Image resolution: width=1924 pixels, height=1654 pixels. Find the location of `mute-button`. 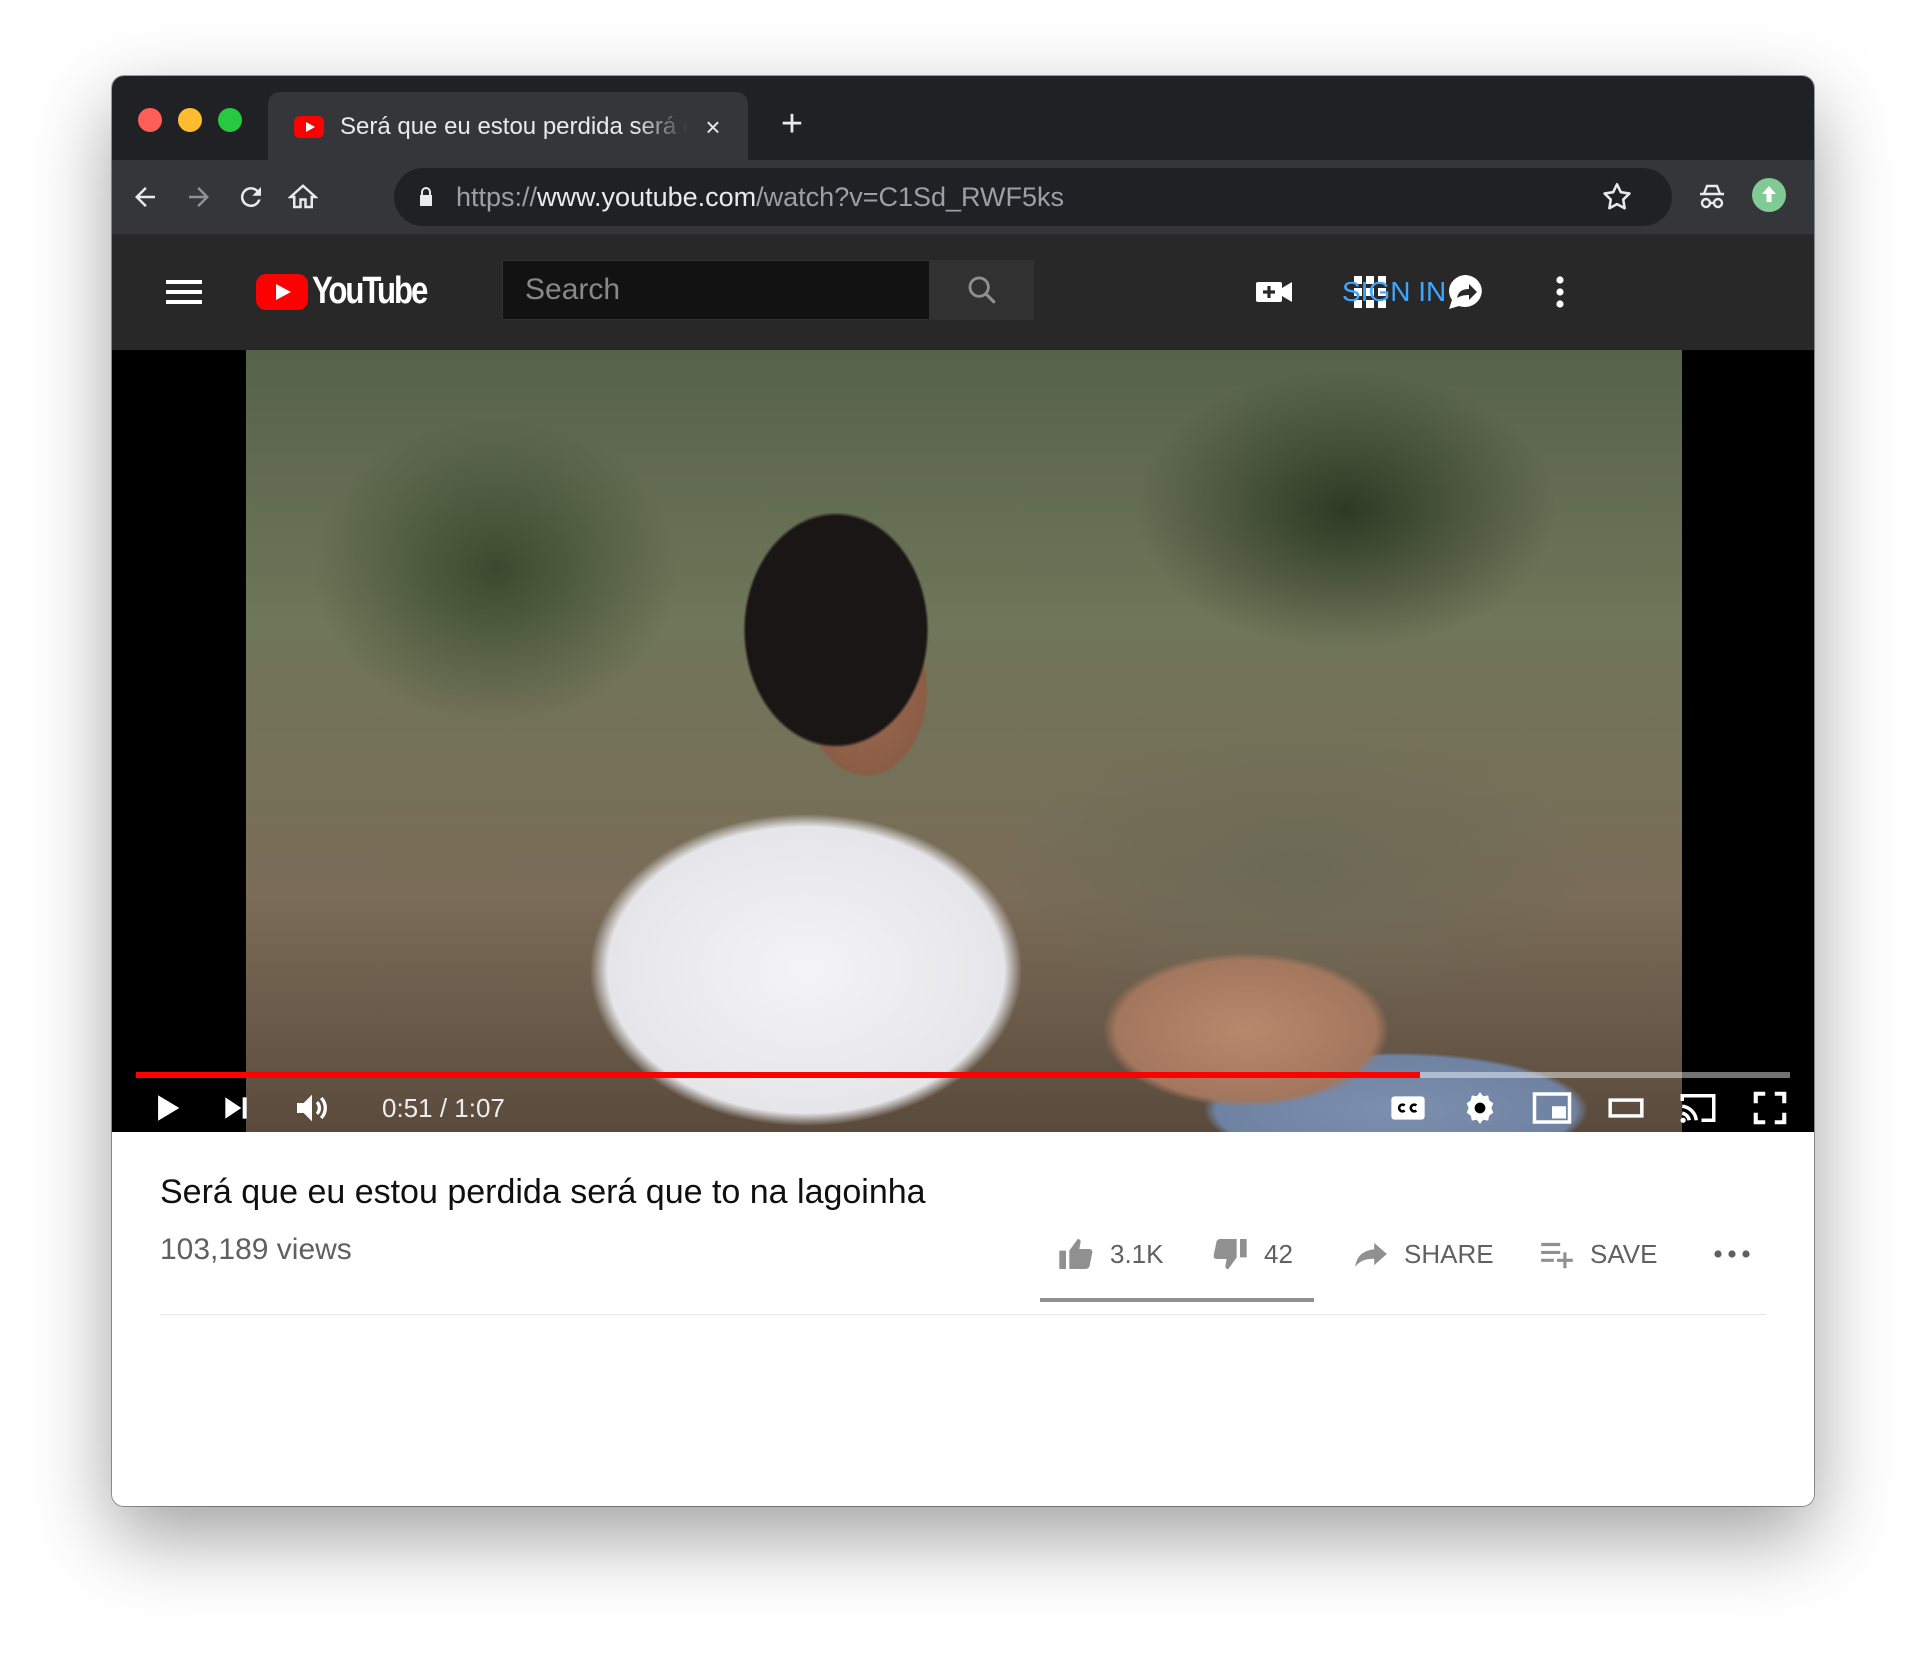

mute-button is located at coordinates (312, 1108).